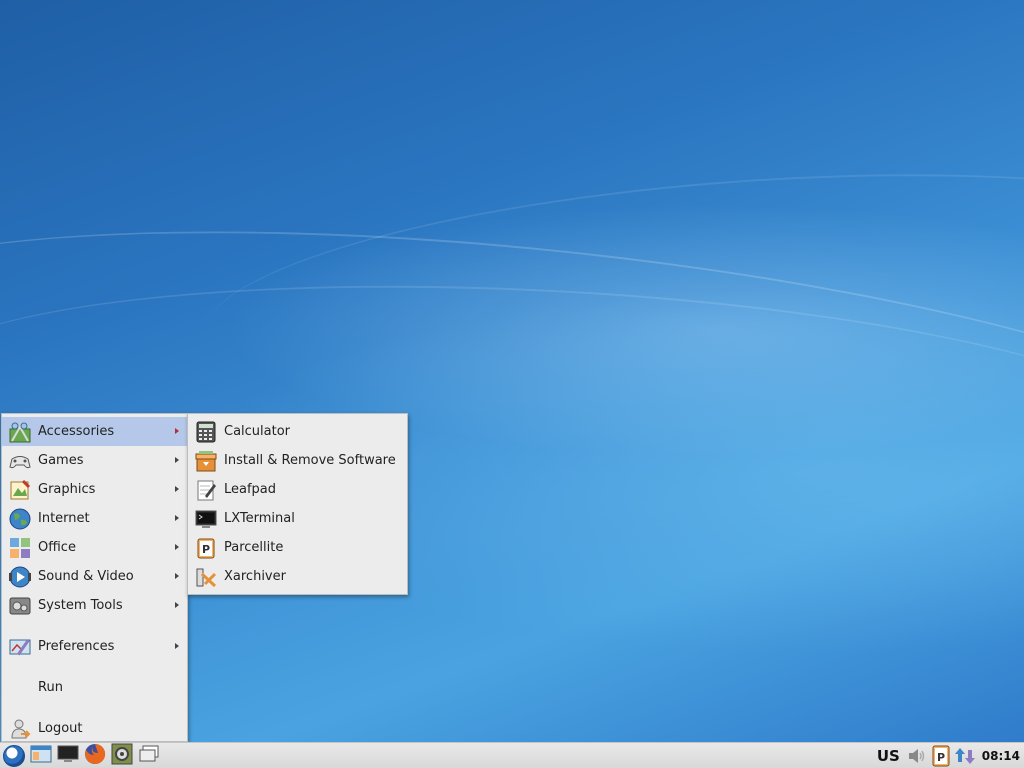  What do you see at coordinates (297, 518) in the screenshot?
I see `menu-item-lxterminal: LXTerminal` at bounding box center [297, 518].